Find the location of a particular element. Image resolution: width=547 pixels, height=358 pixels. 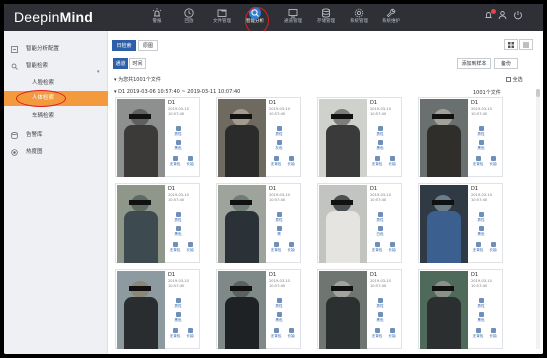

sidebar-item-label: 智能检索 is located at coordinates (37, 66).